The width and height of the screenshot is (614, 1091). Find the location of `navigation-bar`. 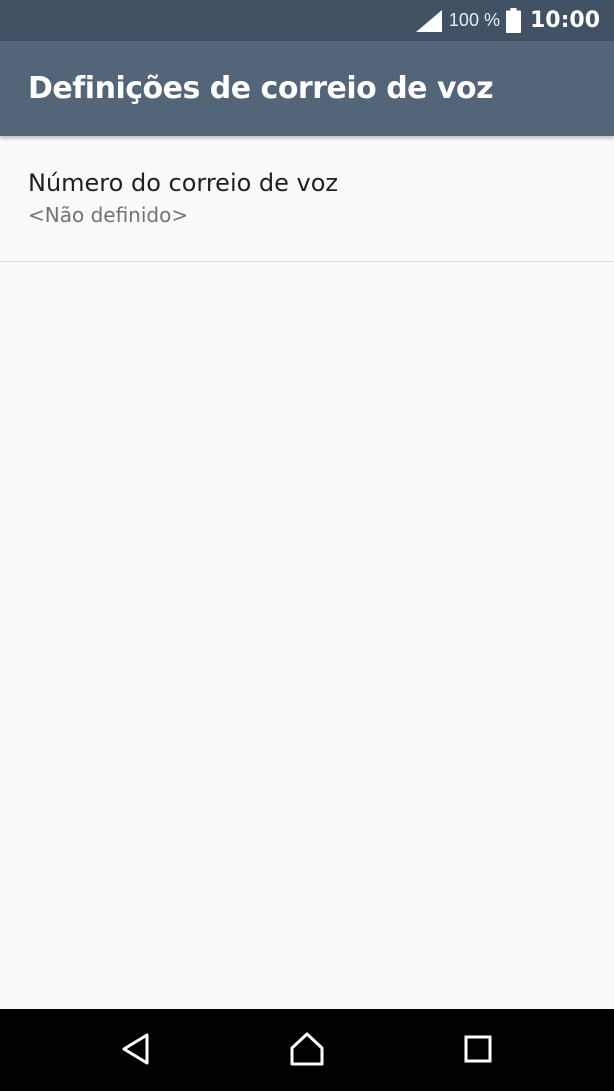

navigation-bar is located at coordinates (307, 1050).